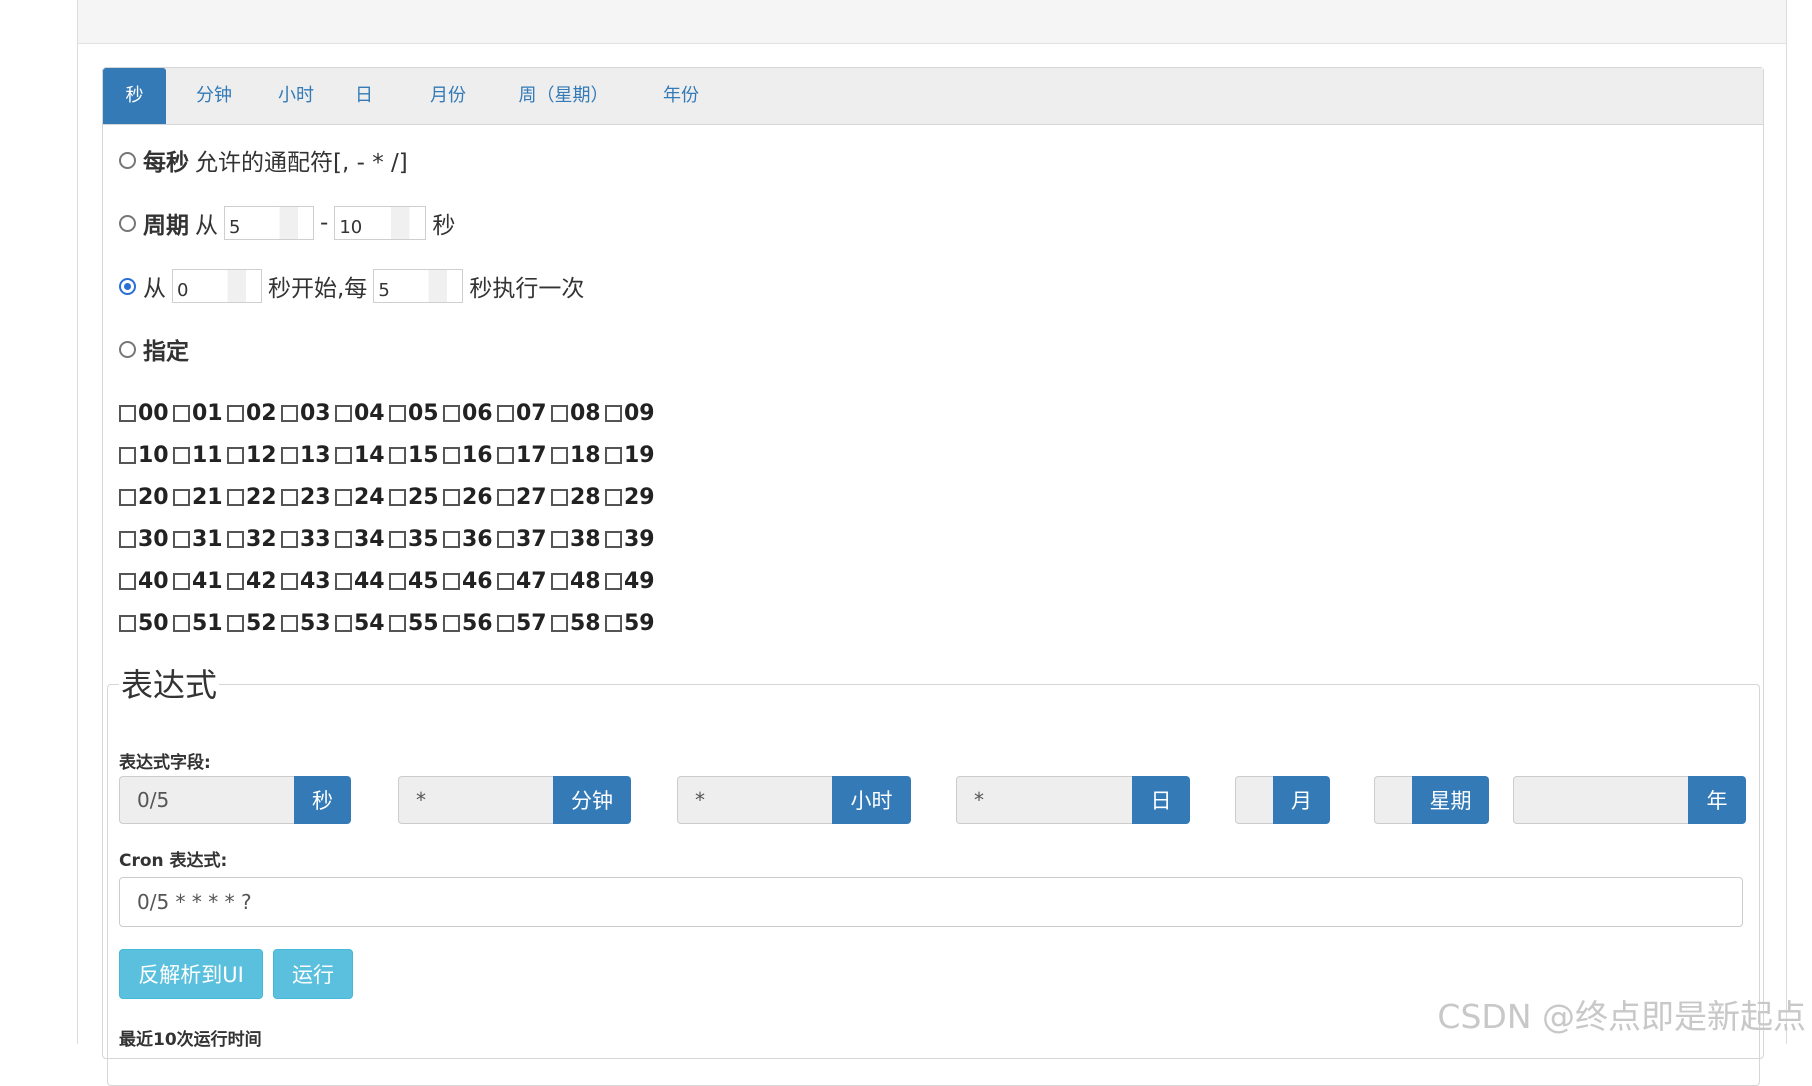 The width and height of the screenshot is (1812, 1086). What do you see at coordinates (254, 623) in the screenshot?
I see `second-checkbox-item: 52` at bounding box center [254, 623].